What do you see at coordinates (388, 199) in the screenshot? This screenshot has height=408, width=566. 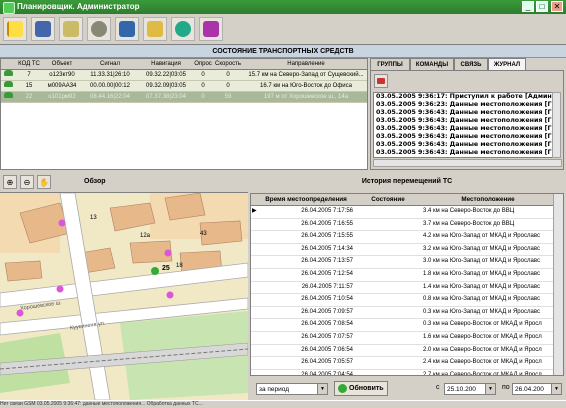 I see `col-header-state: Состояние` at bounding box center [388, 199].